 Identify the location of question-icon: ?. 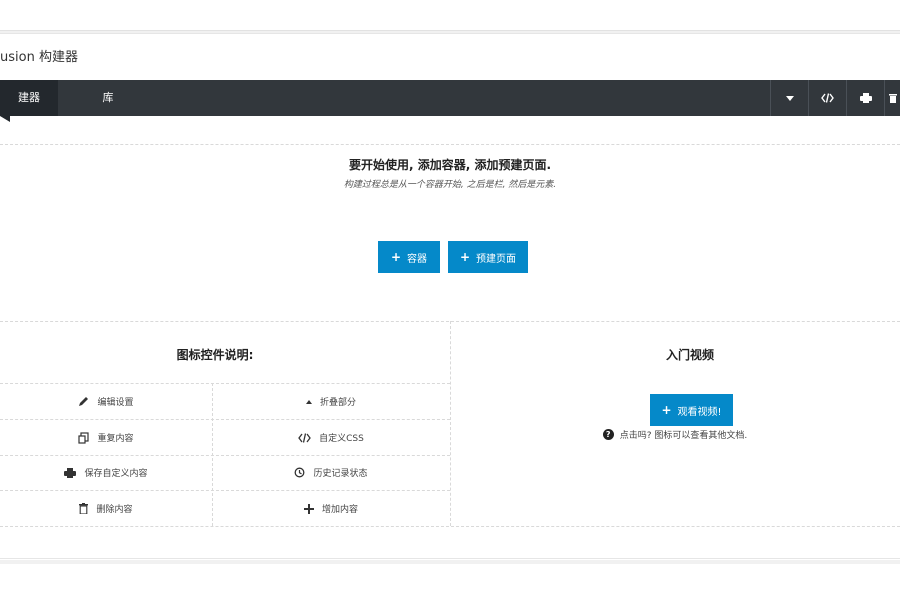
(608, 434).